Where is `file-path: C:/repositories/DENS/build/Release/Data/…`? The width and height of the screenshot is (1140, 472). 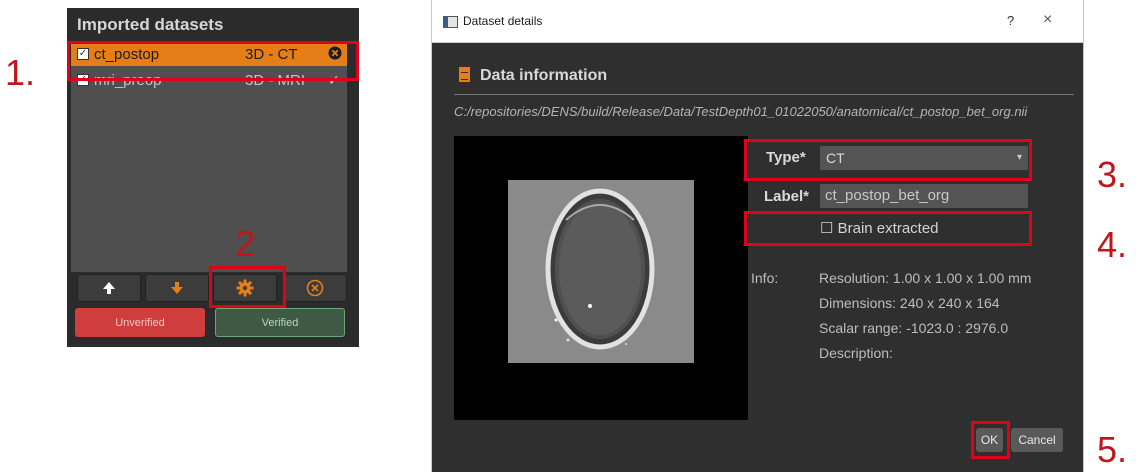
file-path: C:/repositories/DENS/build/Release/Data/… is located at coordinates (741, 111).